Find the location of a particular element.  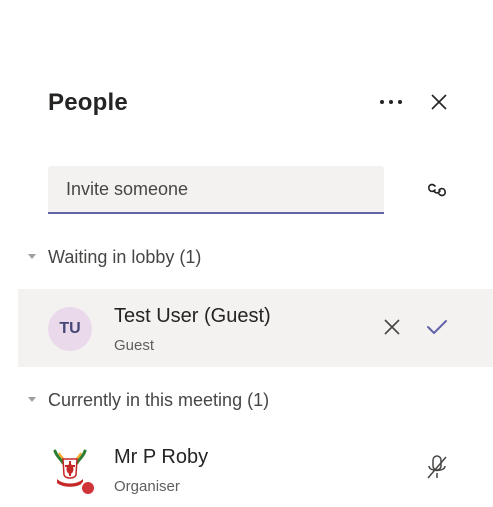

participant-role: Organiser is located at coordinates (147, 486).